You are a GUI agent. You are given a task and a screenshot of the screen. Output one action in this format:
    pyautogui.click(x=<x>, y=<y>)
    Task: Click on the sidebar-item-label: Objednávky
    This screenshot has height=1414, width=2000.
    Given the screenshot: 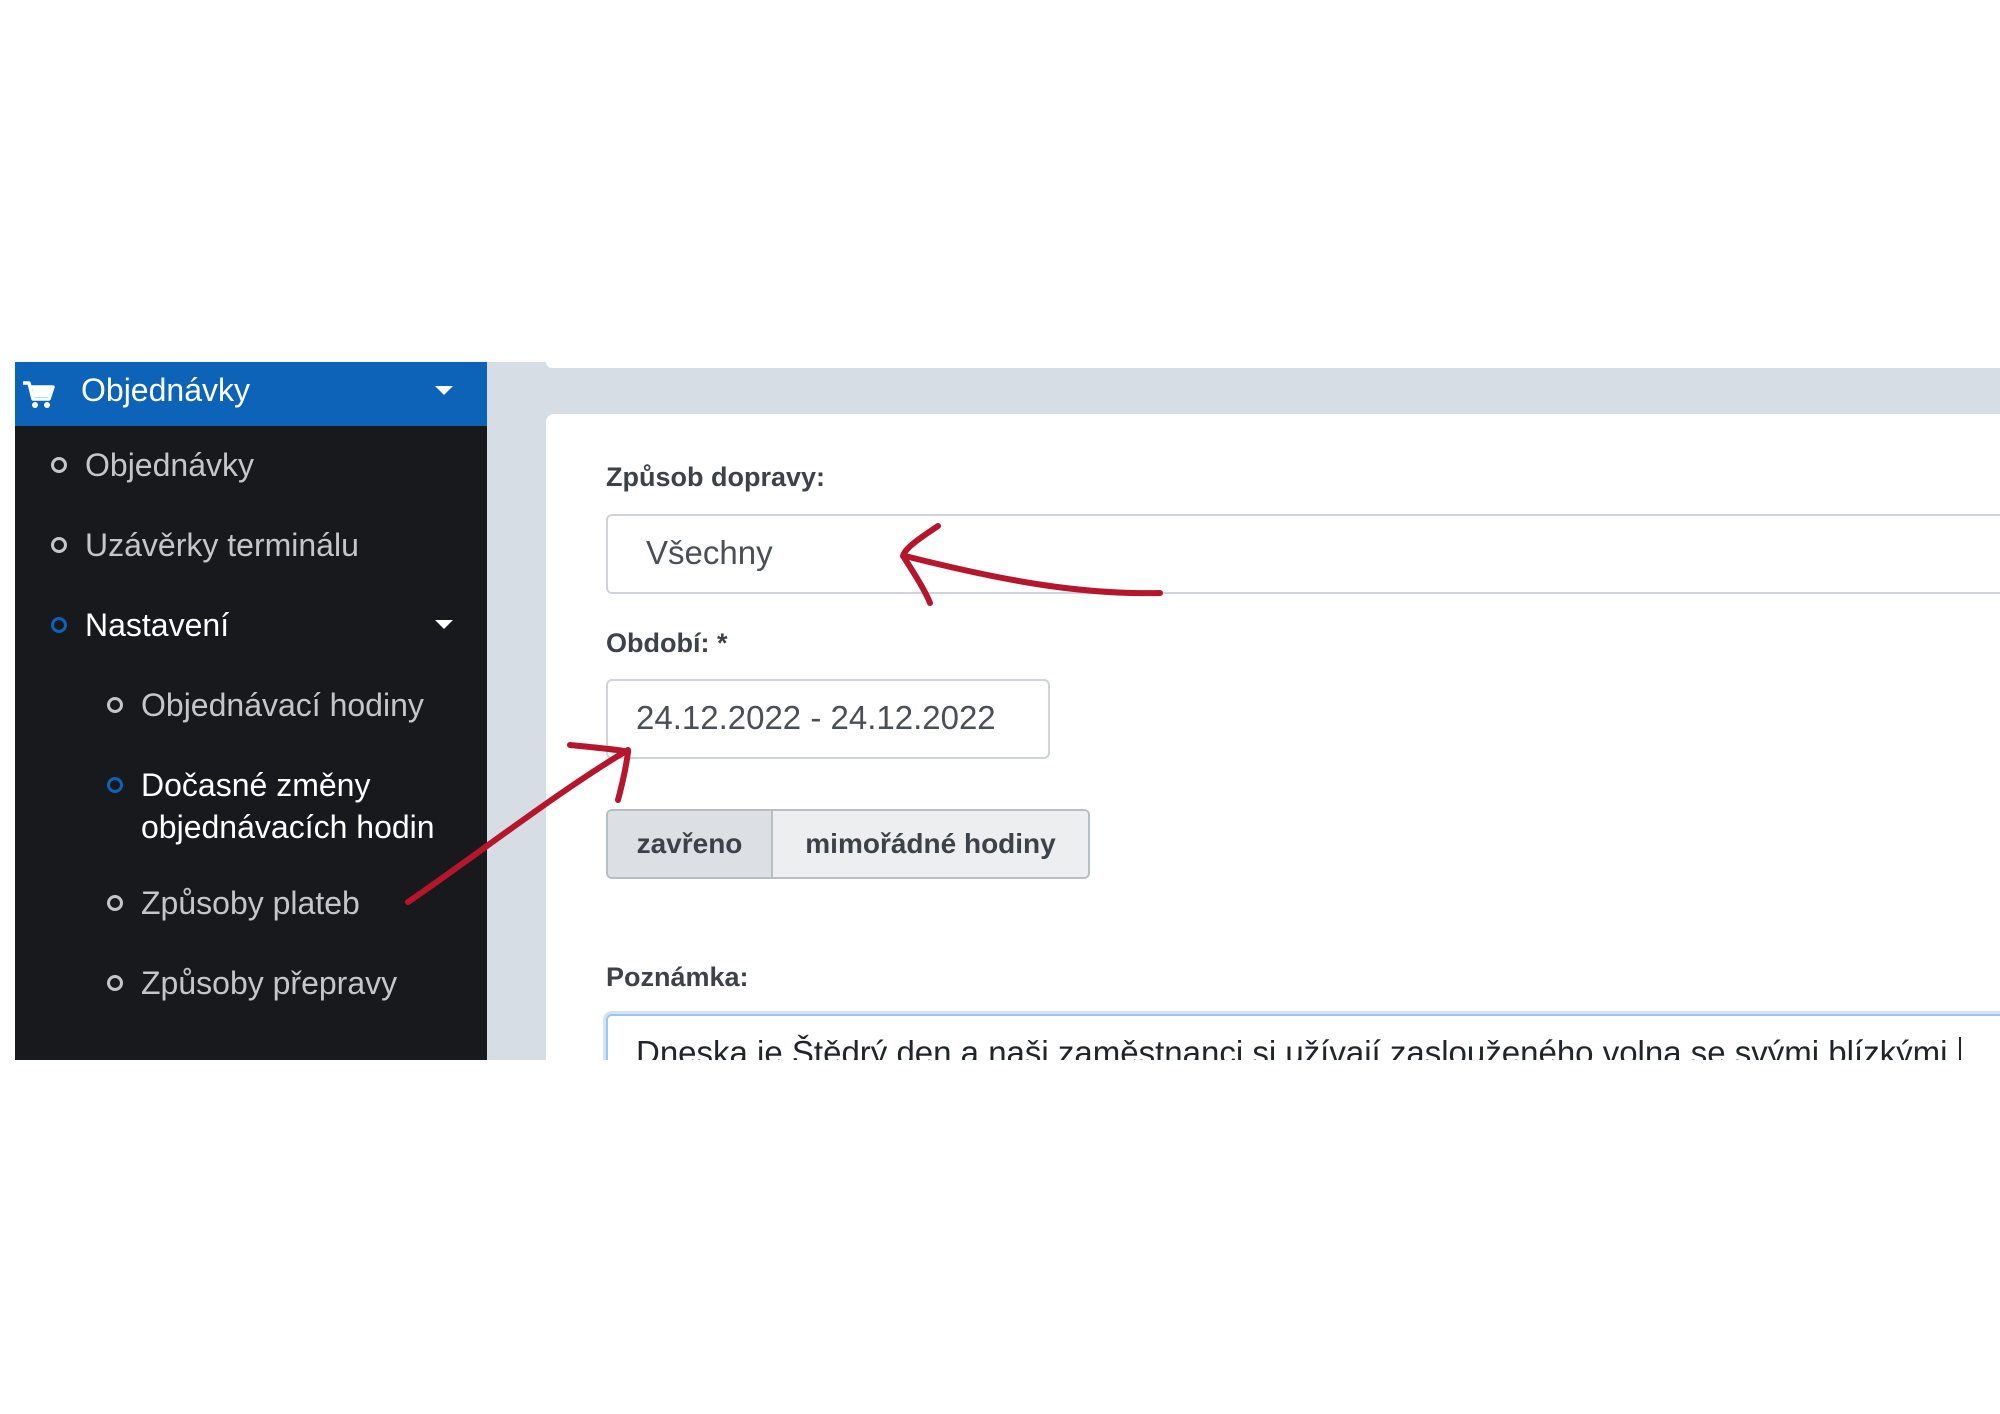 What is the action you would take?
    pyautogui.click(x=169, y=465)
    